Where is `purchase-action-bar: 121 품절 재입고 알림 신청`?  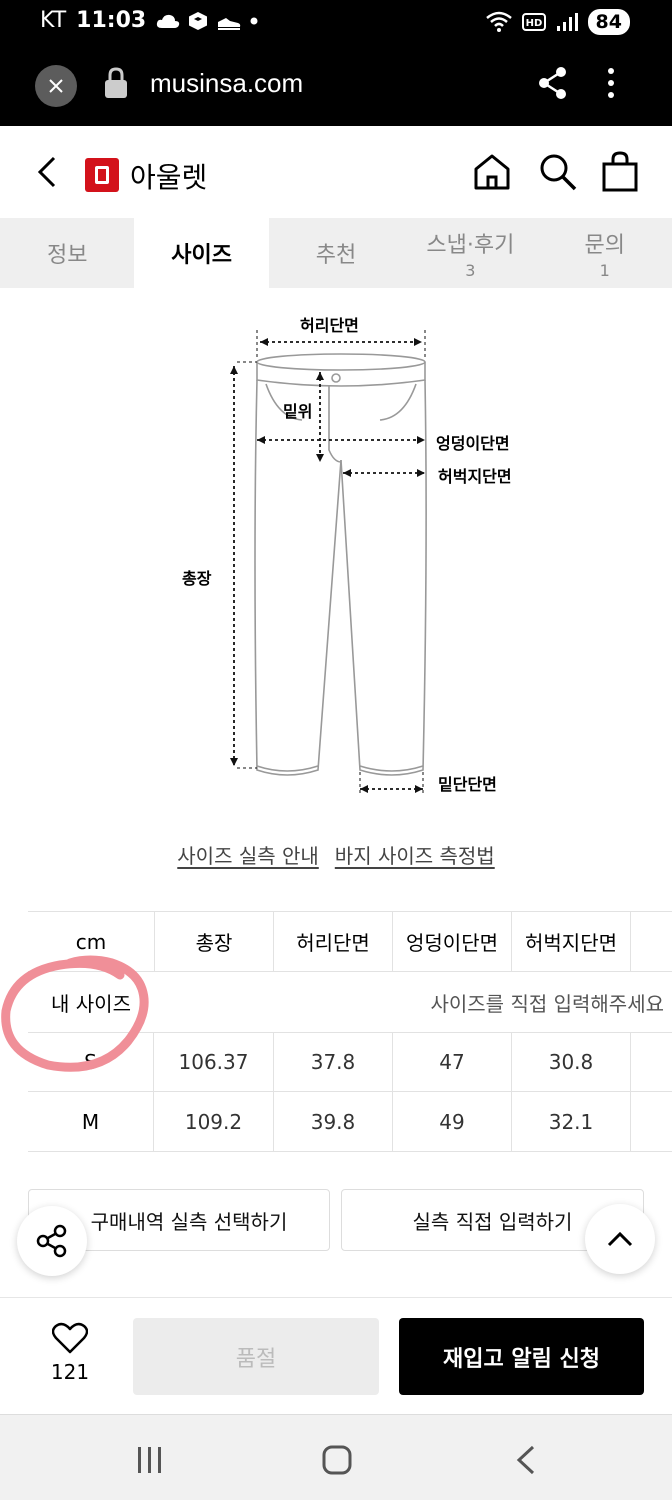 purchase-action-bar: 121 품절 재입고 알림 신청 is located at coordinates (336, 1355).